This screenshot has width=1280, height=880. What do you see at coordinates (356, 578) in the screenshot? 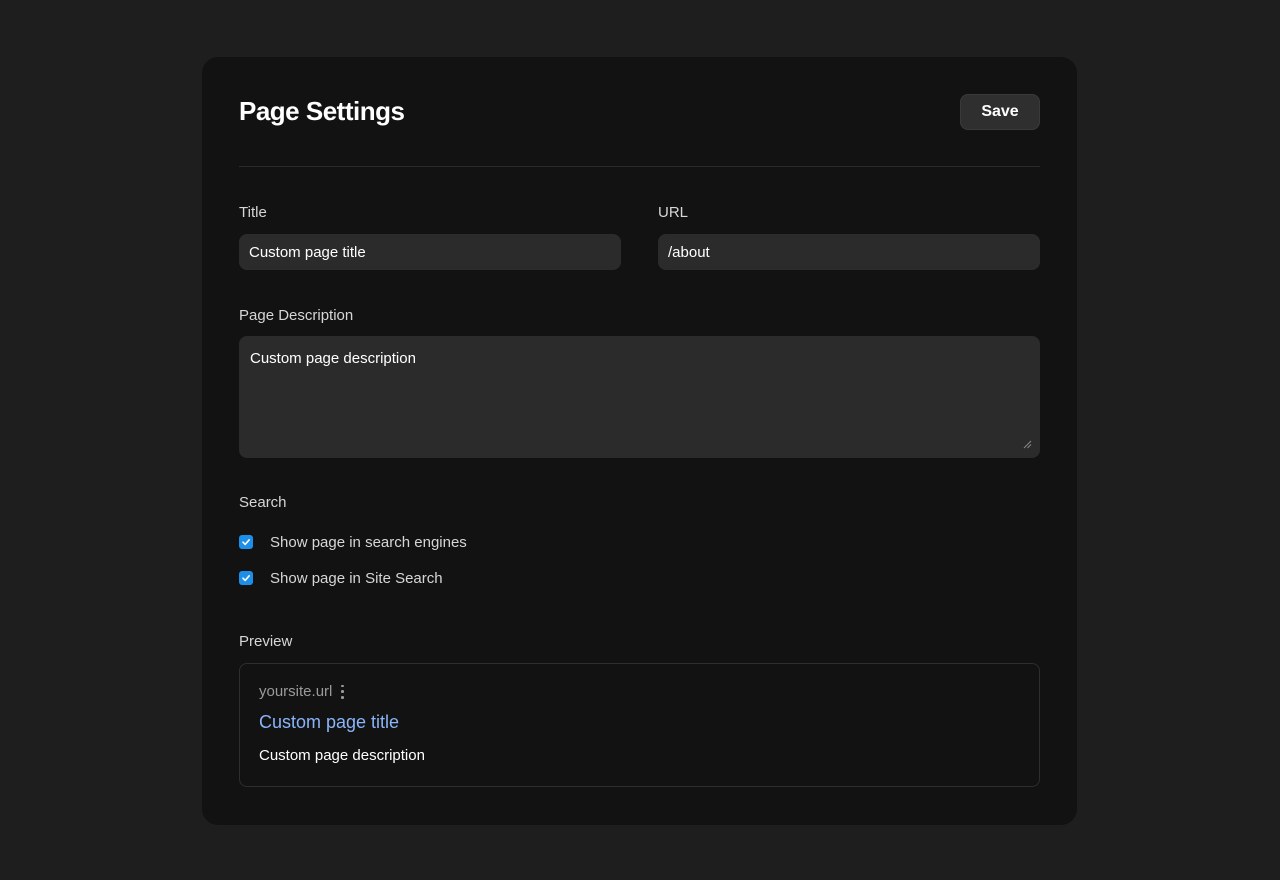
I see `site-search-label: Show page in Site Search` at bounding box center [356, 578].